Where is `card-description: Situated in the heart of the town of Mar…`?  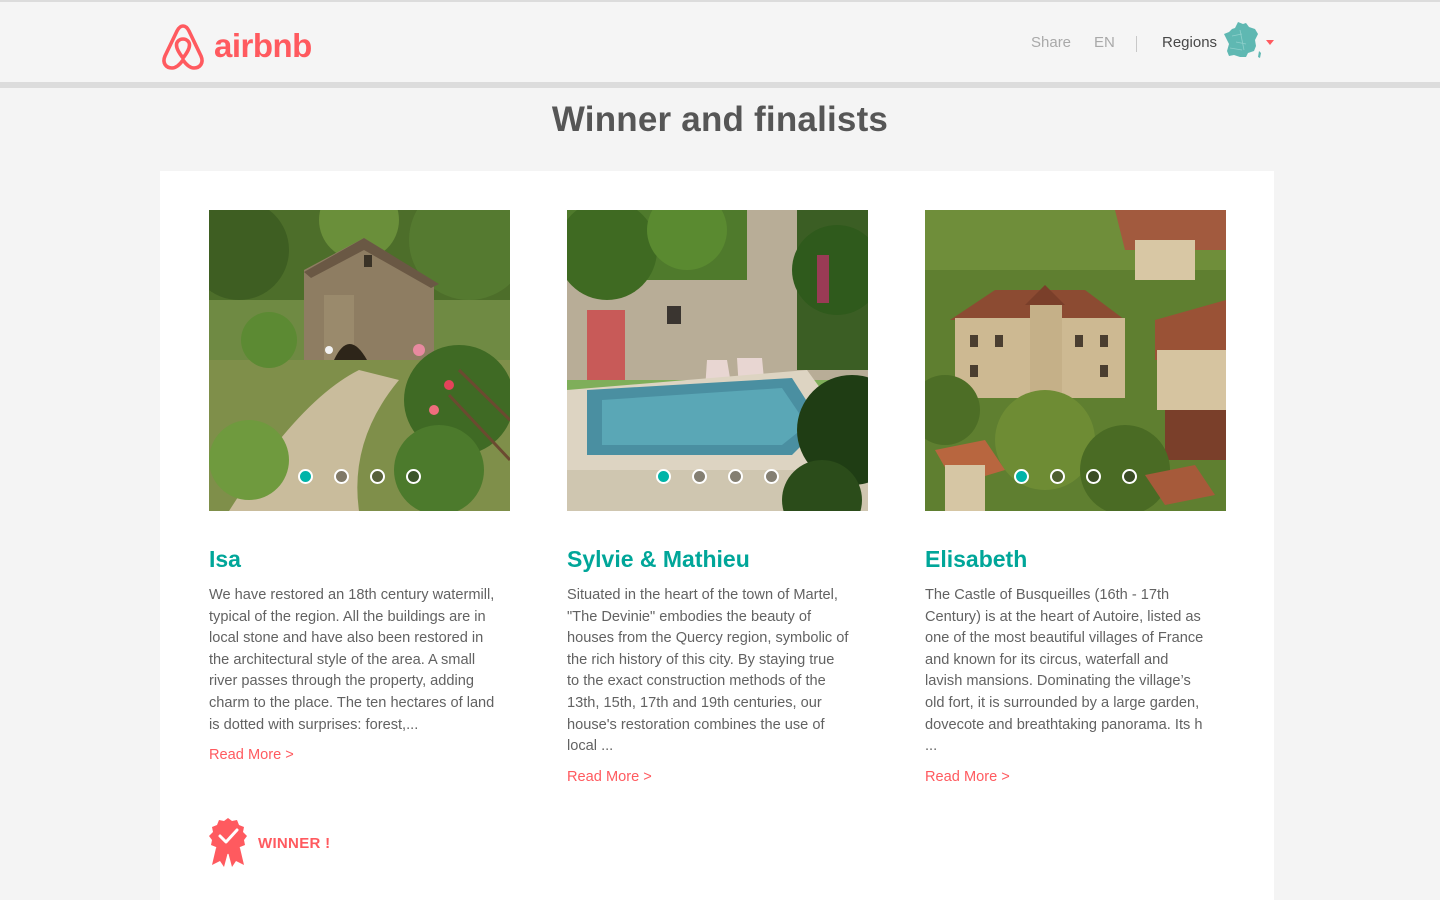
card-description: Situated in the heart of the town of Mar… is located at coordinates (708, 671).